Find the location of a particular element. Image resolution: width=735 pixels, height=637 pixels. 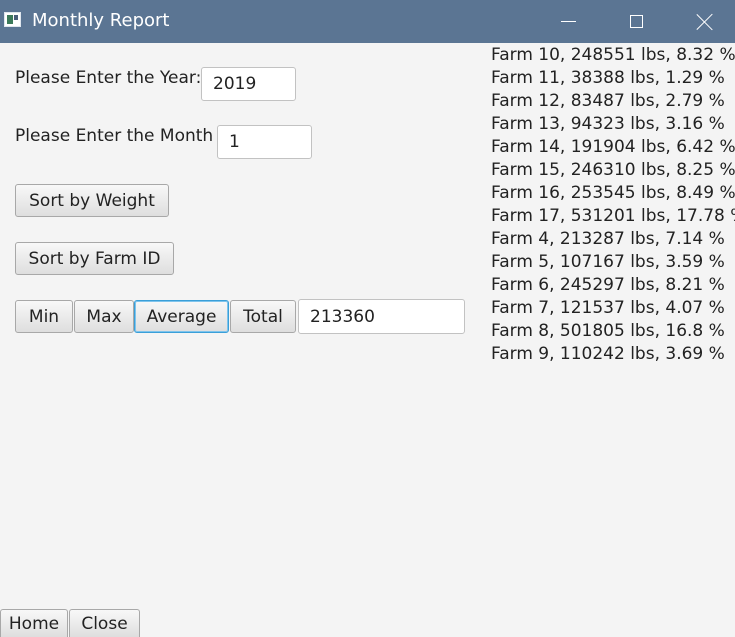

minimize-button is located at coordinates (568, 21).